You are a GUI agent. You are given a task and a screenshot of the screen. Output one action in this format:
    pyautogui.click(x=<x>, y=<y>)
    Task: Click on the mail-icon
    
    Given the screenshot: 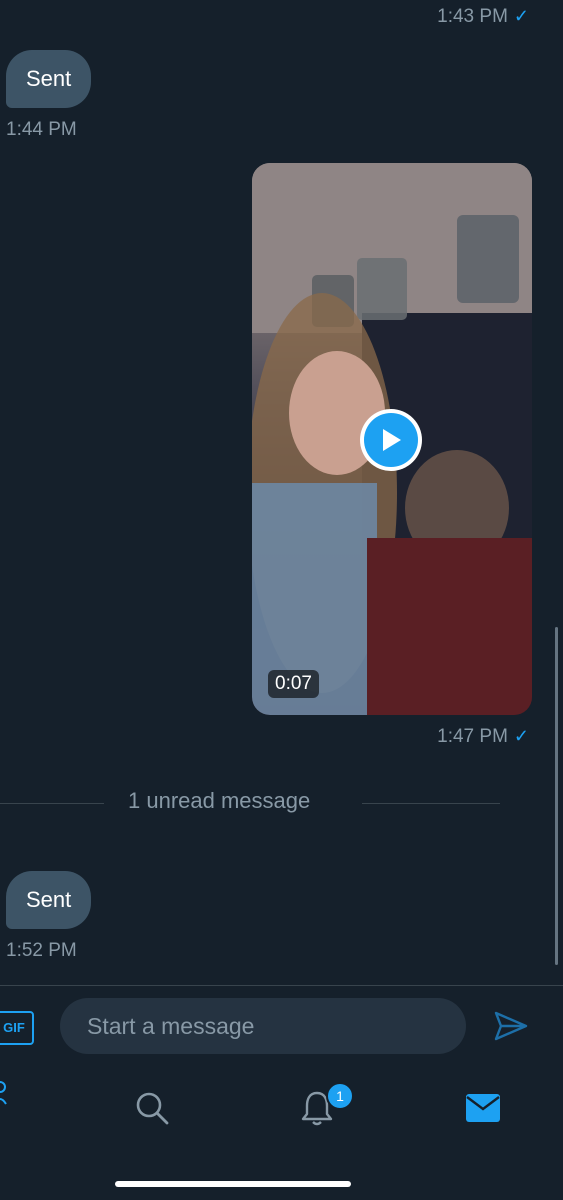 What is the action you would take?
    pyautogui.click(x=483, y=1110)
    